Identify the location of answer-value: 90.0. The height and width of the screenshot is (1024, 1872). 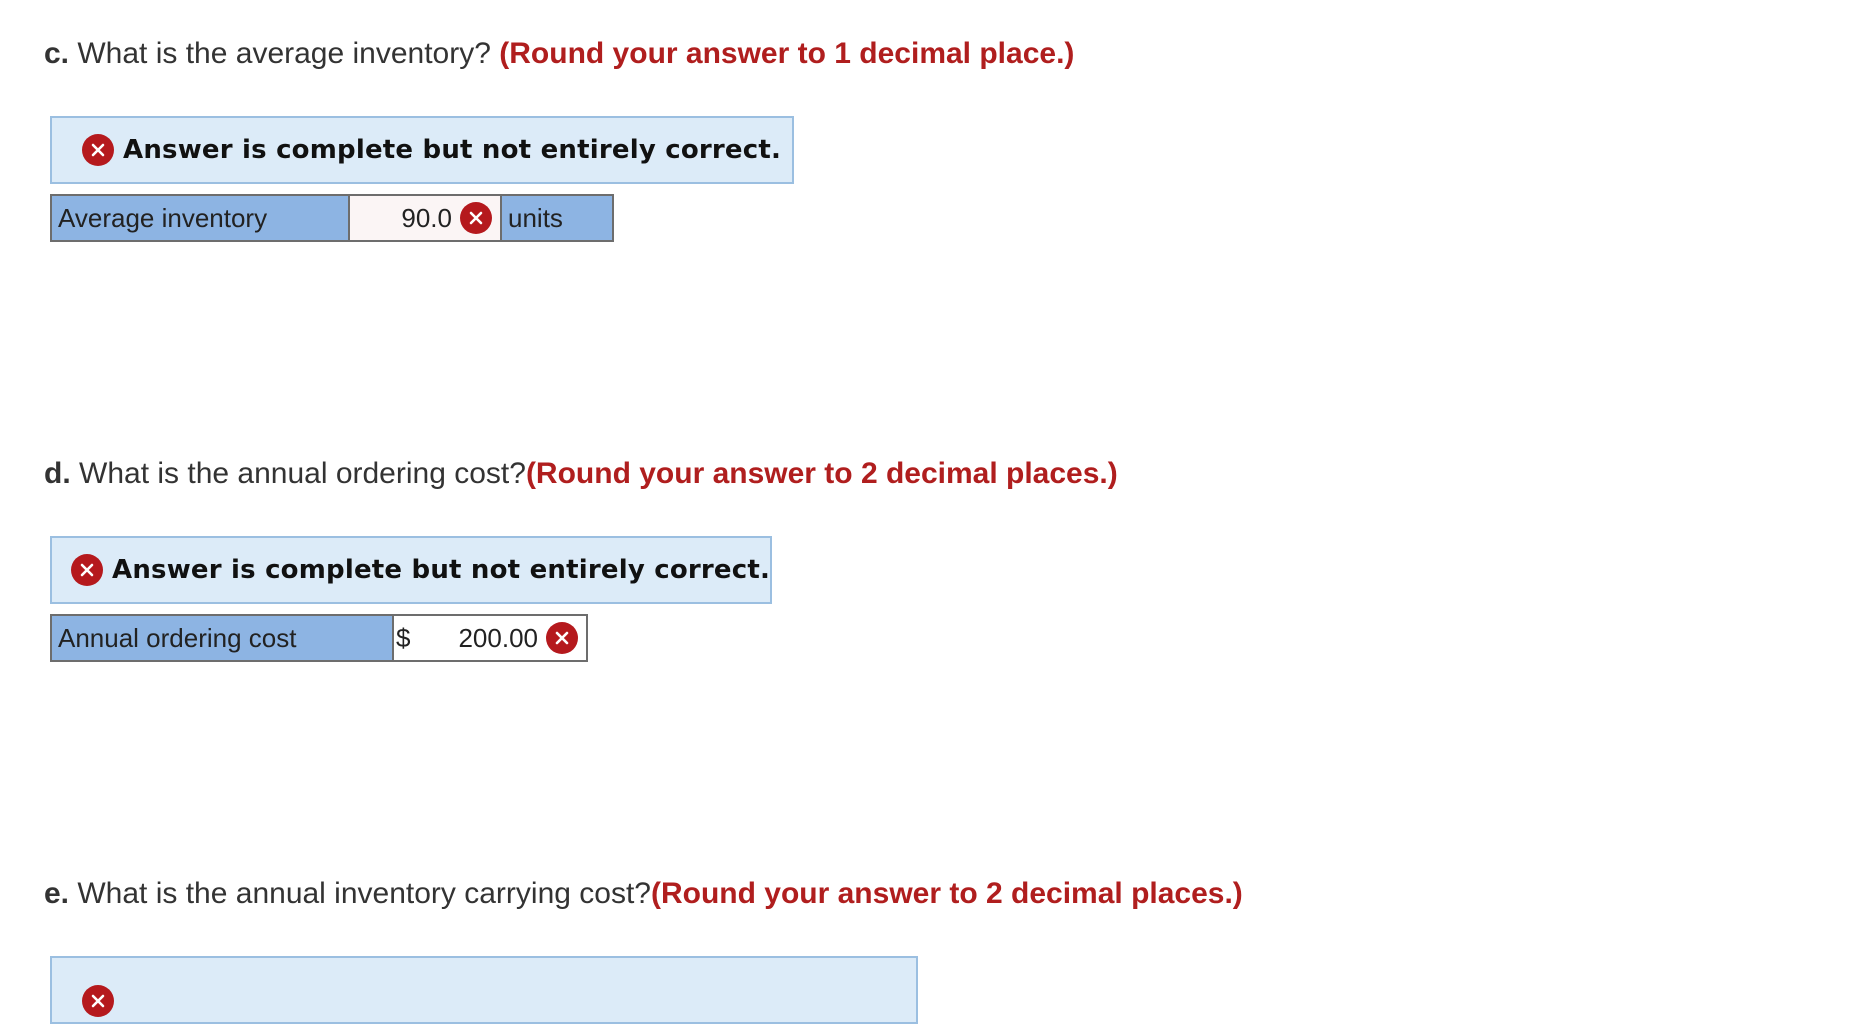
(426, 217).